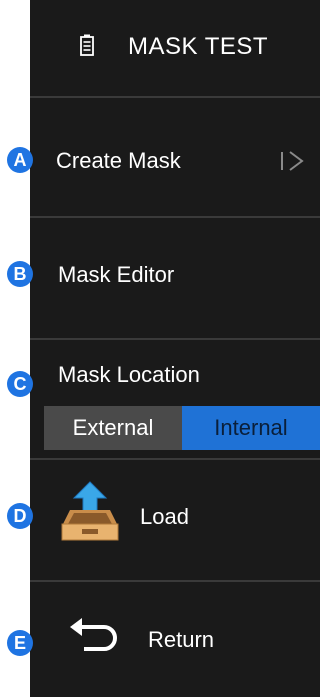 The height and width of the screenshot is (697, 320). I want to click on menu-title-row: MASK TEST, so click(175, 48).